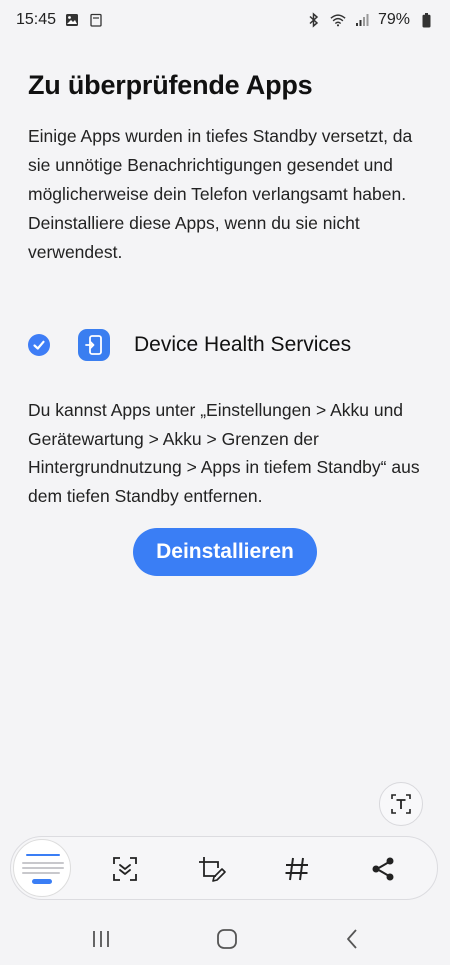  I want to click on screenshot-toolbar, so click(224, 868).